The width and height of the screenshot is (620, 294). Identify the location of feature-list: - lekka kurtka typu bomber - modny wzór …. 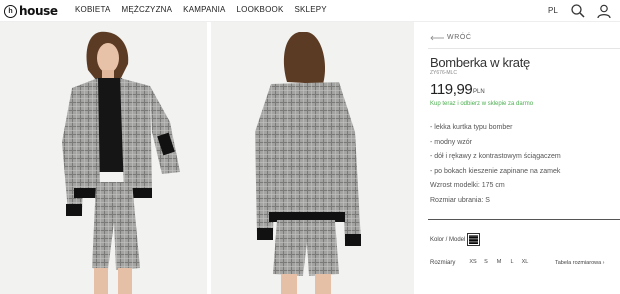
(495, 166).